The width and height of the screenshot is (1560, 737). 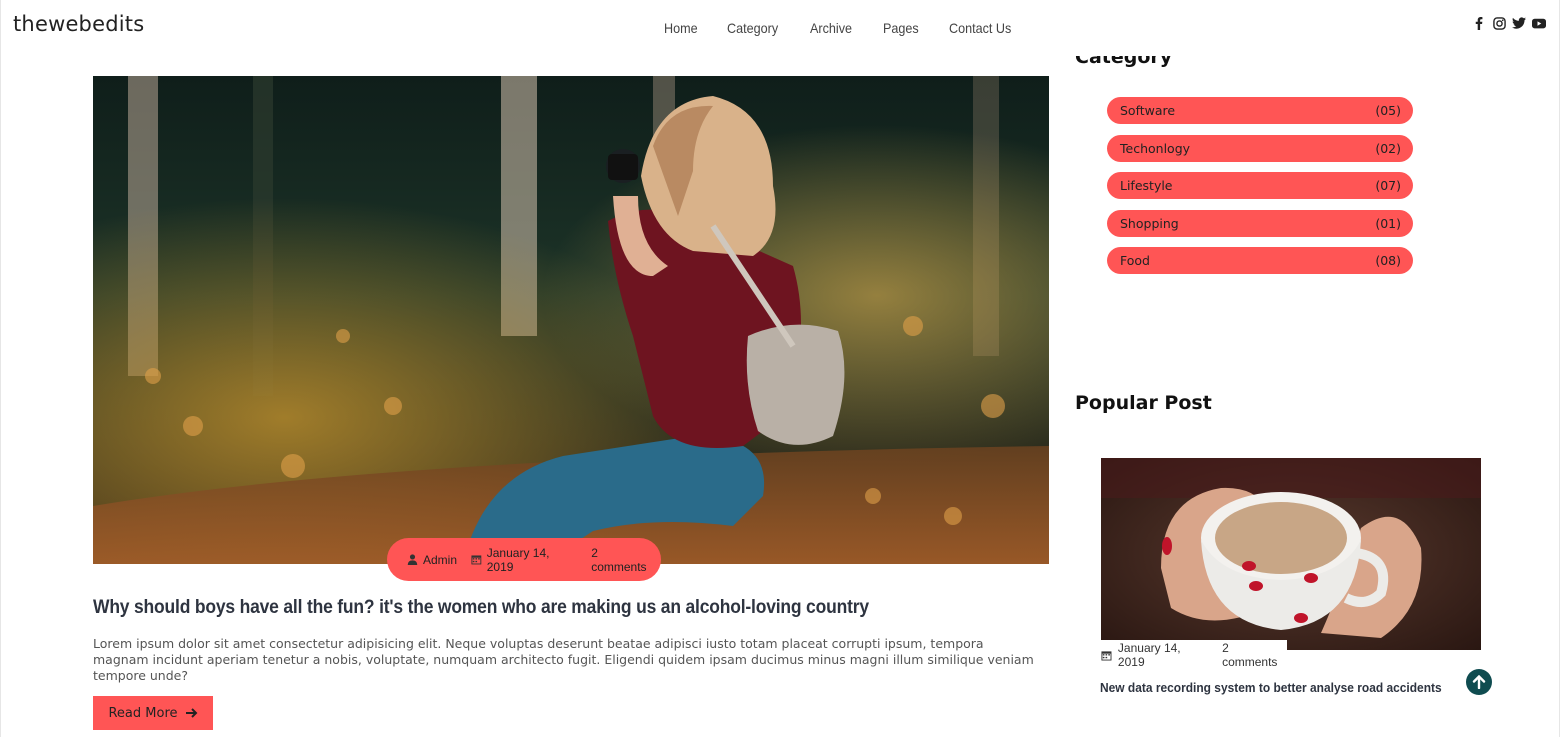 I want to click on category-item-lifestyle: Lifestyle (07), so click(x=1260, y=185).